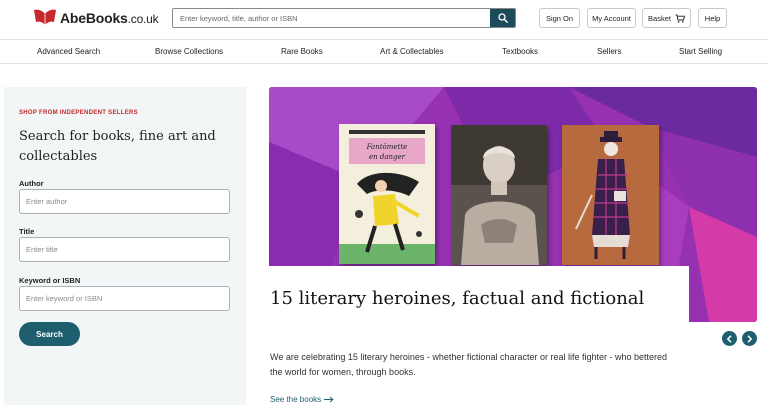  I want to click on panel-search-button: Search, so click(49, 334).